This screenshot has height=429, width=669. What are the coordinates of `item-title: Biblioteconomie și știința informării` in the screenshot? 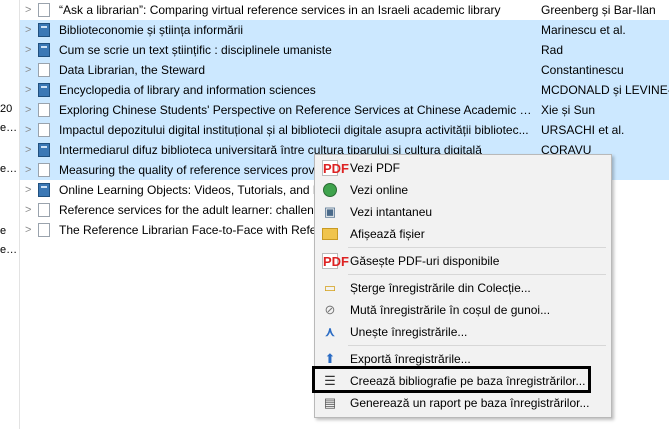 It's located at (151, 30).